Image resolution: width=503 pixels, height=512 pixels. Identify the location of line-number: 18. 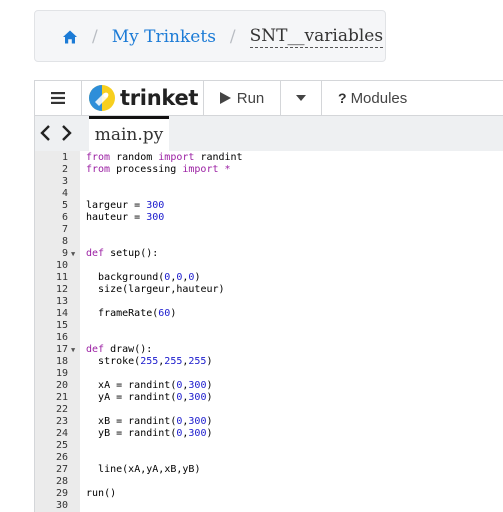
(61, 361).